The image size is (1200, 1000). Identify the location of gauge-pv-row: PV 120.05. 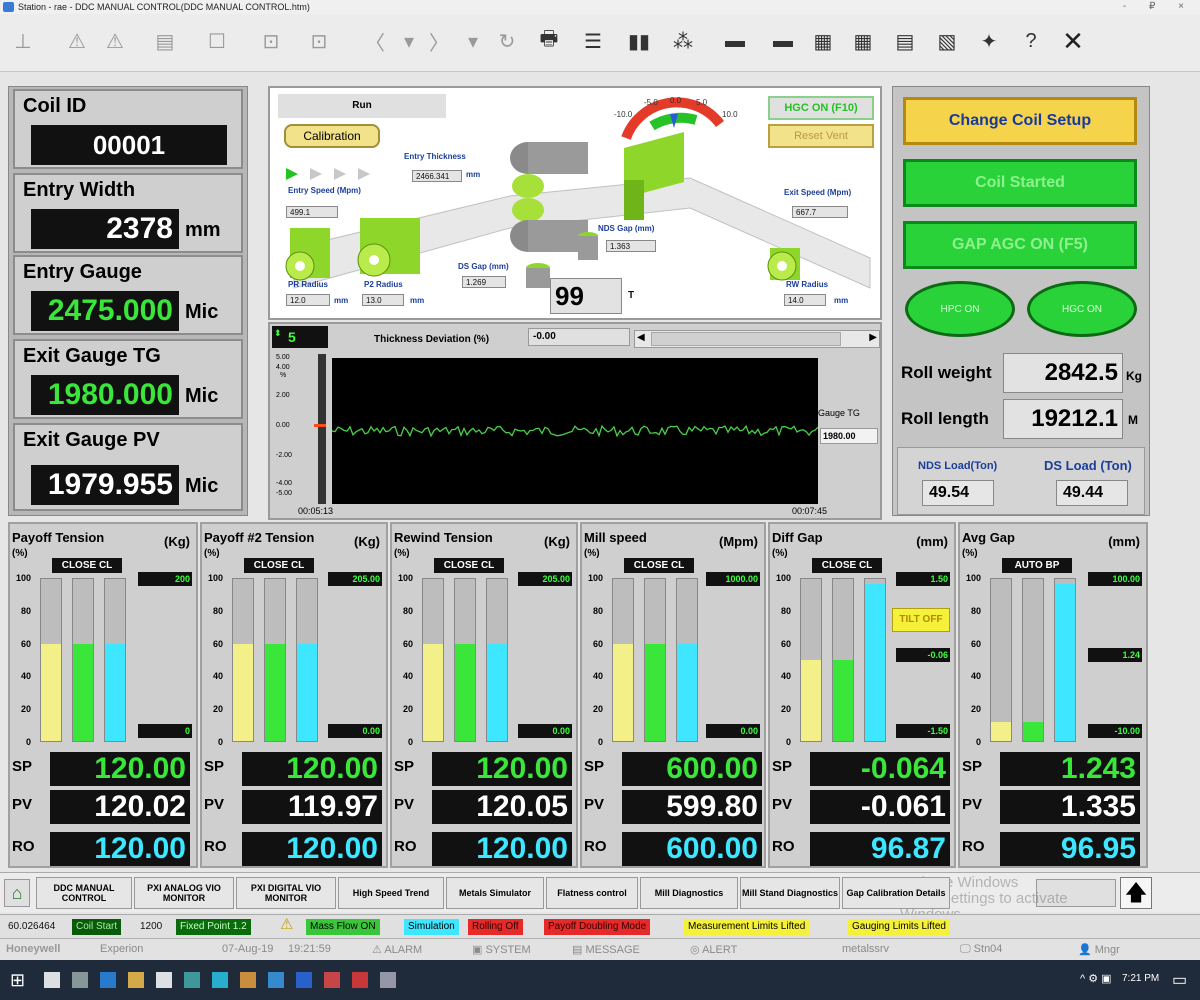
(485, 807).